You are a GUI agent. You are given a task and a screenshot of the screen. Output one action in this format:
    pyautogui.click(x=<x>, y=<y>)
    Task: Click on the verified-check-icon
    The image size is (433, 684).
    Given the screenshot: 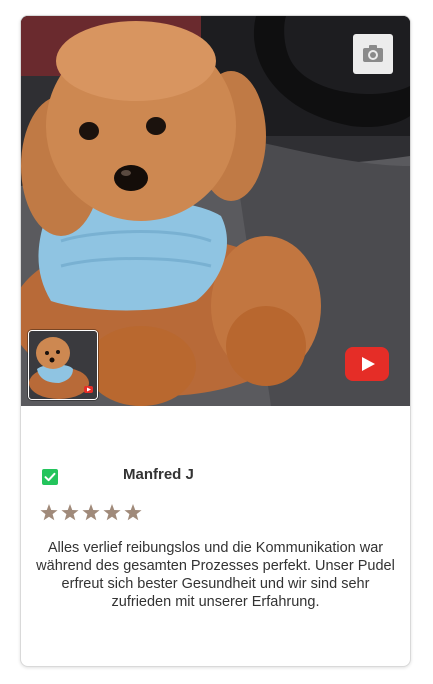 What is the action you would take?
    pyautogui.click(x=50, y=477)
    